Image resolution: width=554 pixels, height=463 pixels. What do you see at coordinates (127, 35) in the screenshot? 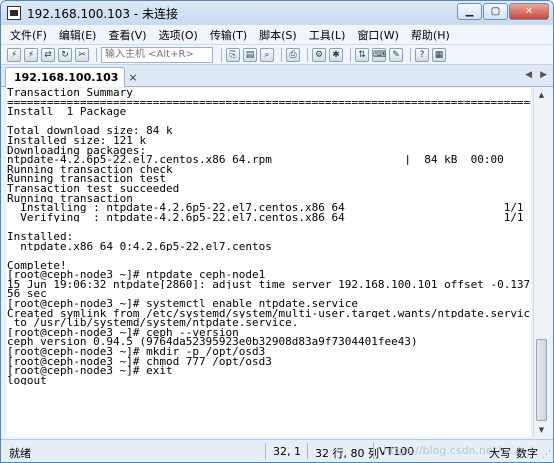
I see `menu-view: 查看(V)` at bounding box center [127, 35].